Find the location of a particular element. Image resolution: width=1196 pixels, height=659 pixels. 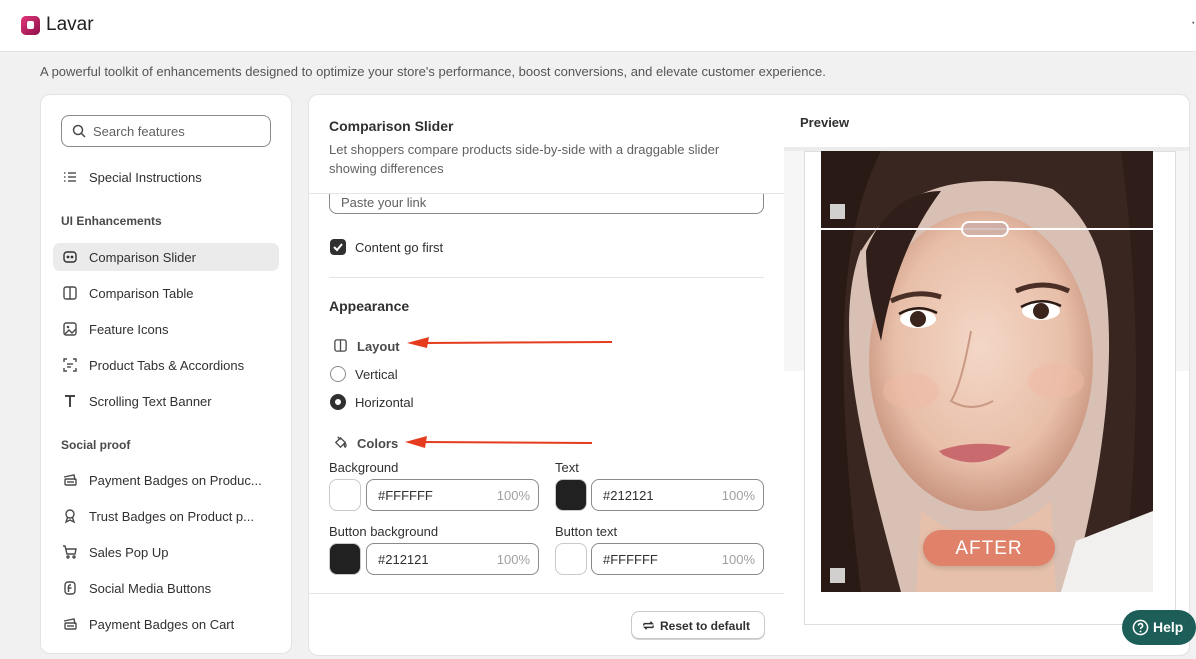

sidebar-item-special-instructions: Special Instructions is located at coordinates (166, 177).